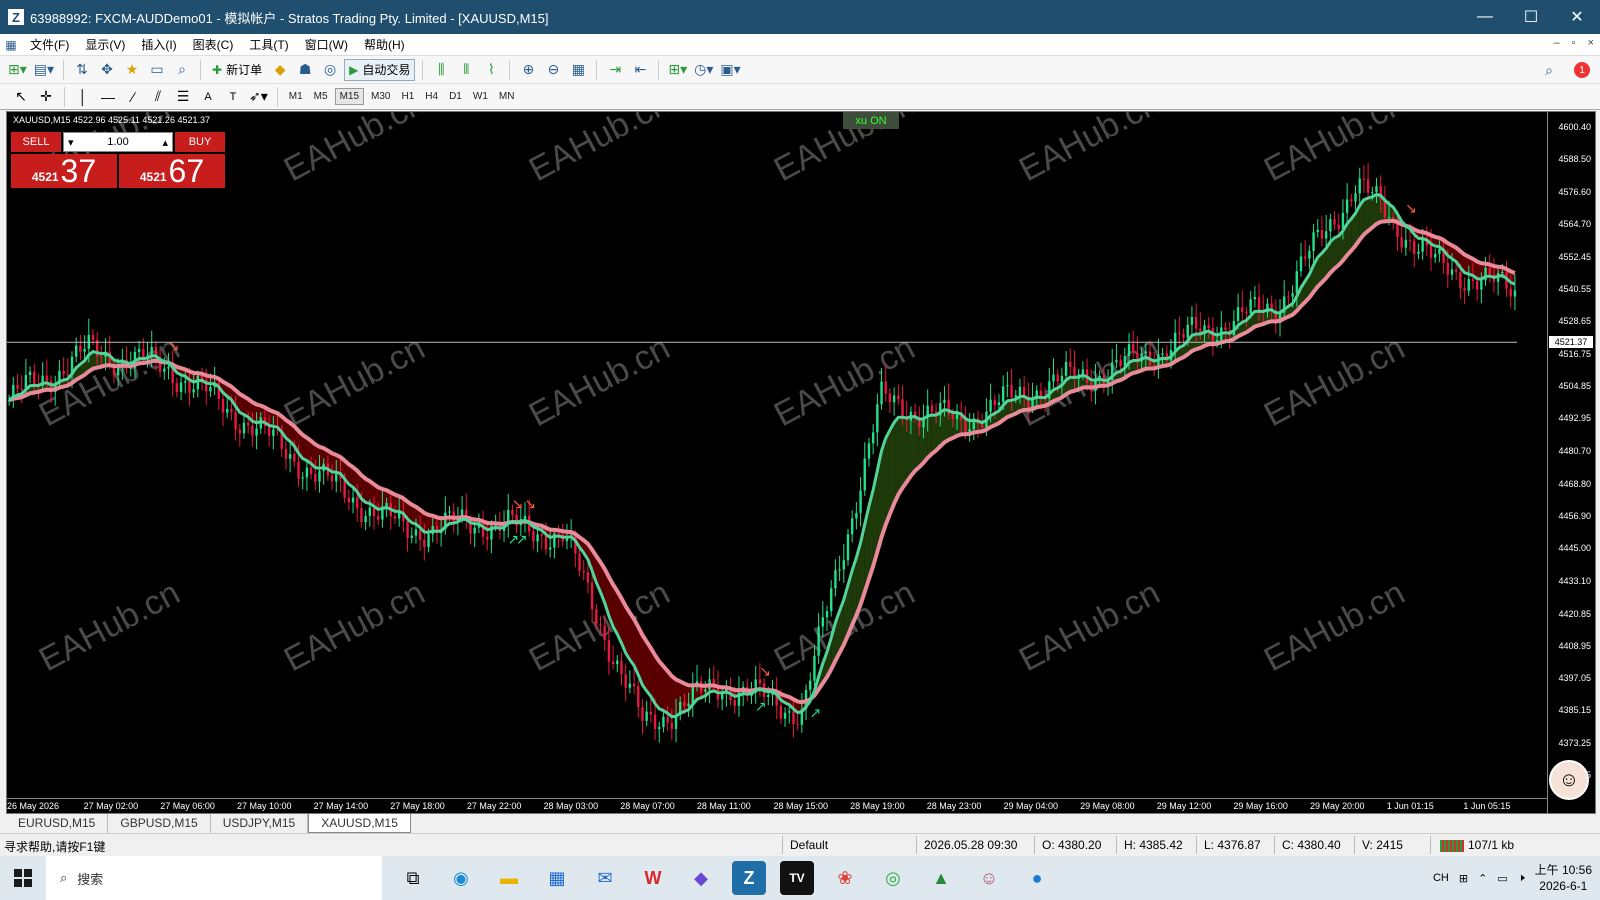  Describe the element at coordinates (165, 142) in the screenshot. I see `lot-increase-icon: ▴` at that location.